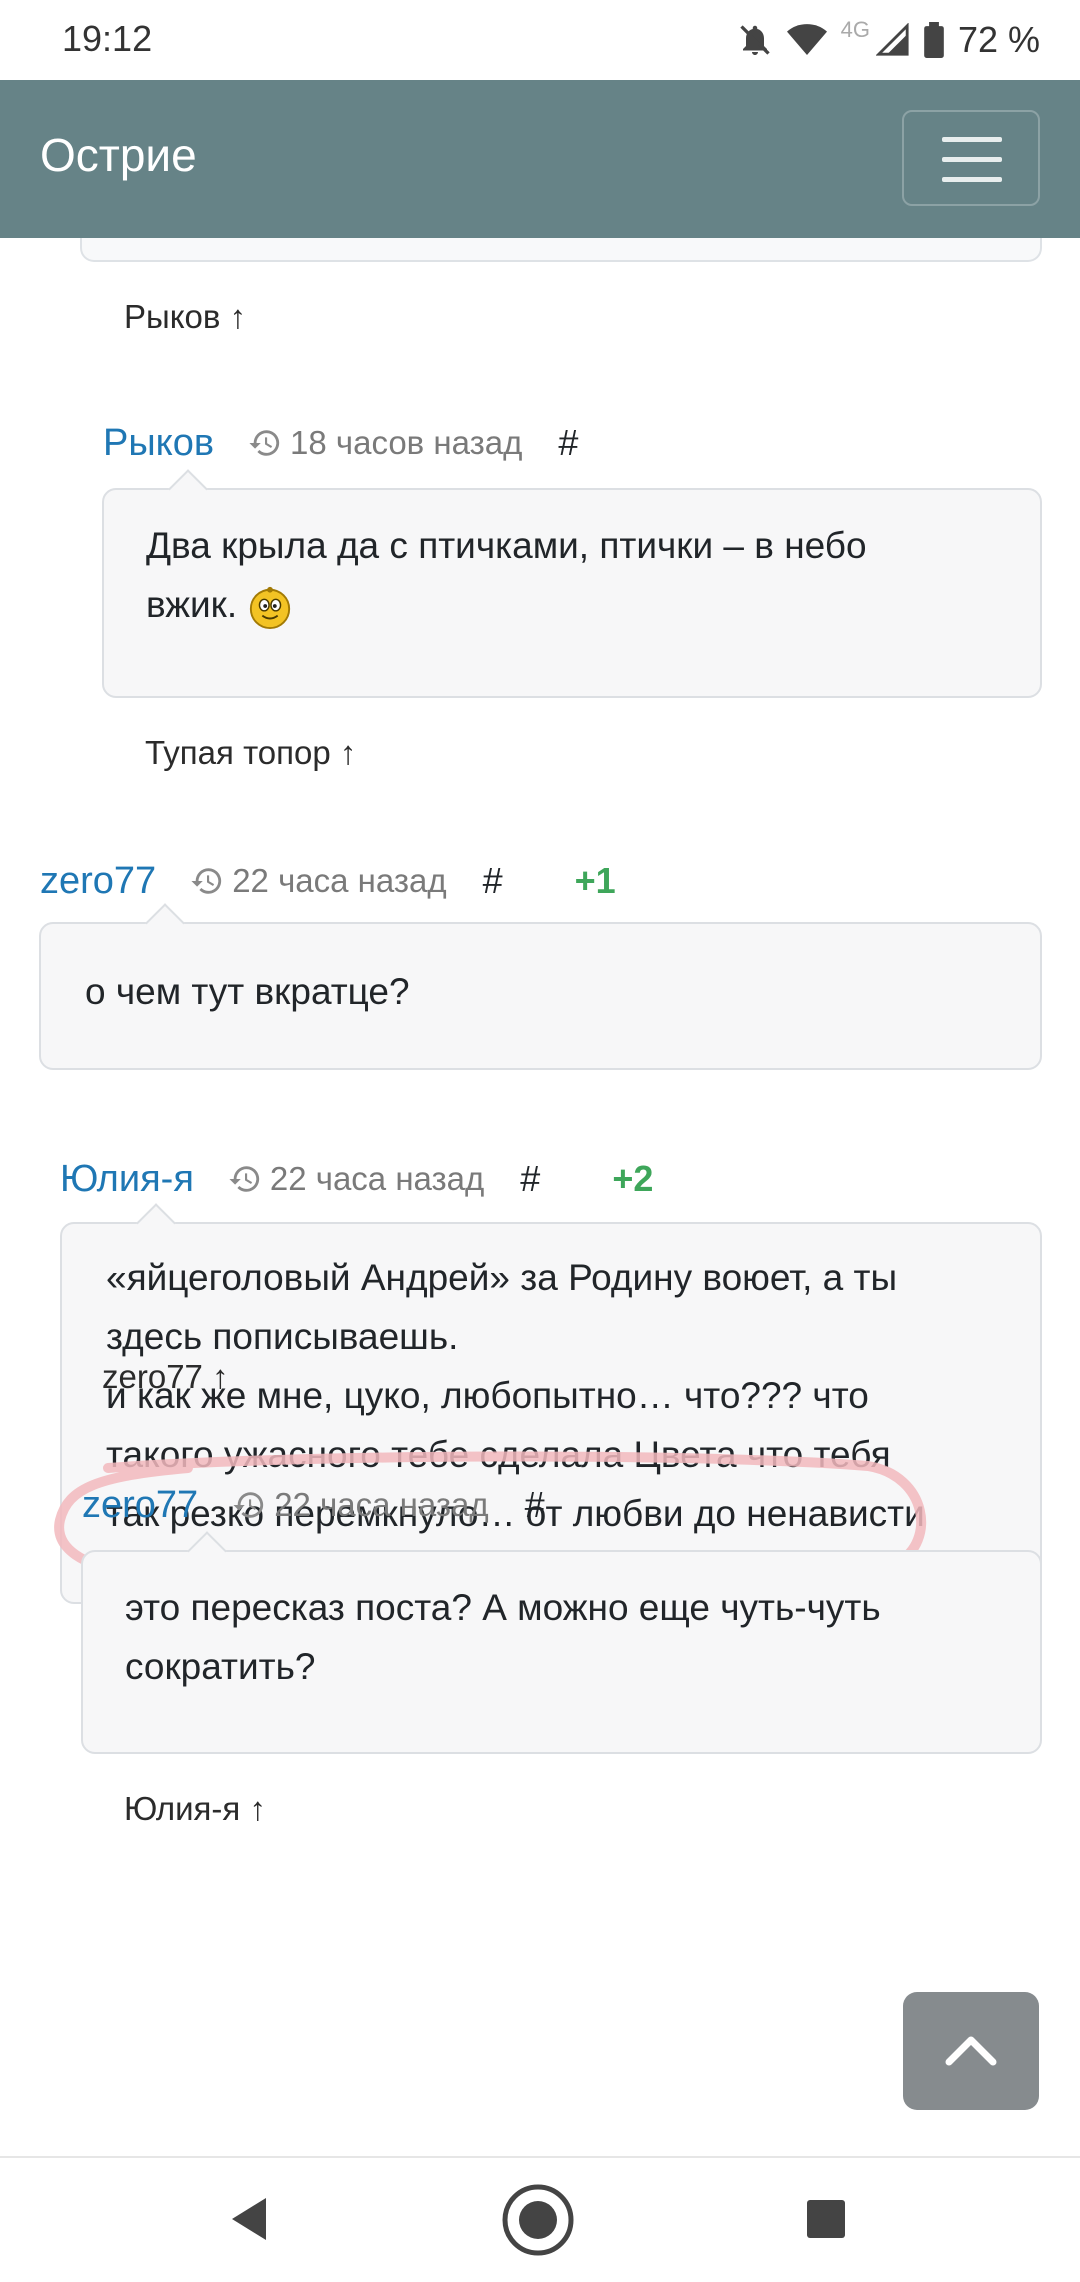  I want to click on reply-parent-link: Рыков ↑, so click(185, 317).